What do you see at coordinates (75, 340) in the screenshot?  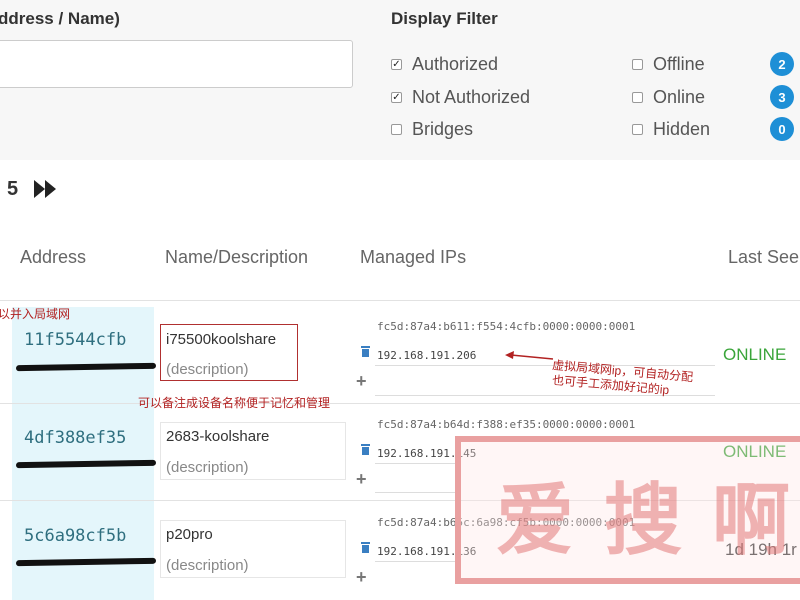 I see `member-id: 11f5544cfb` at bounding box center [75, 340].